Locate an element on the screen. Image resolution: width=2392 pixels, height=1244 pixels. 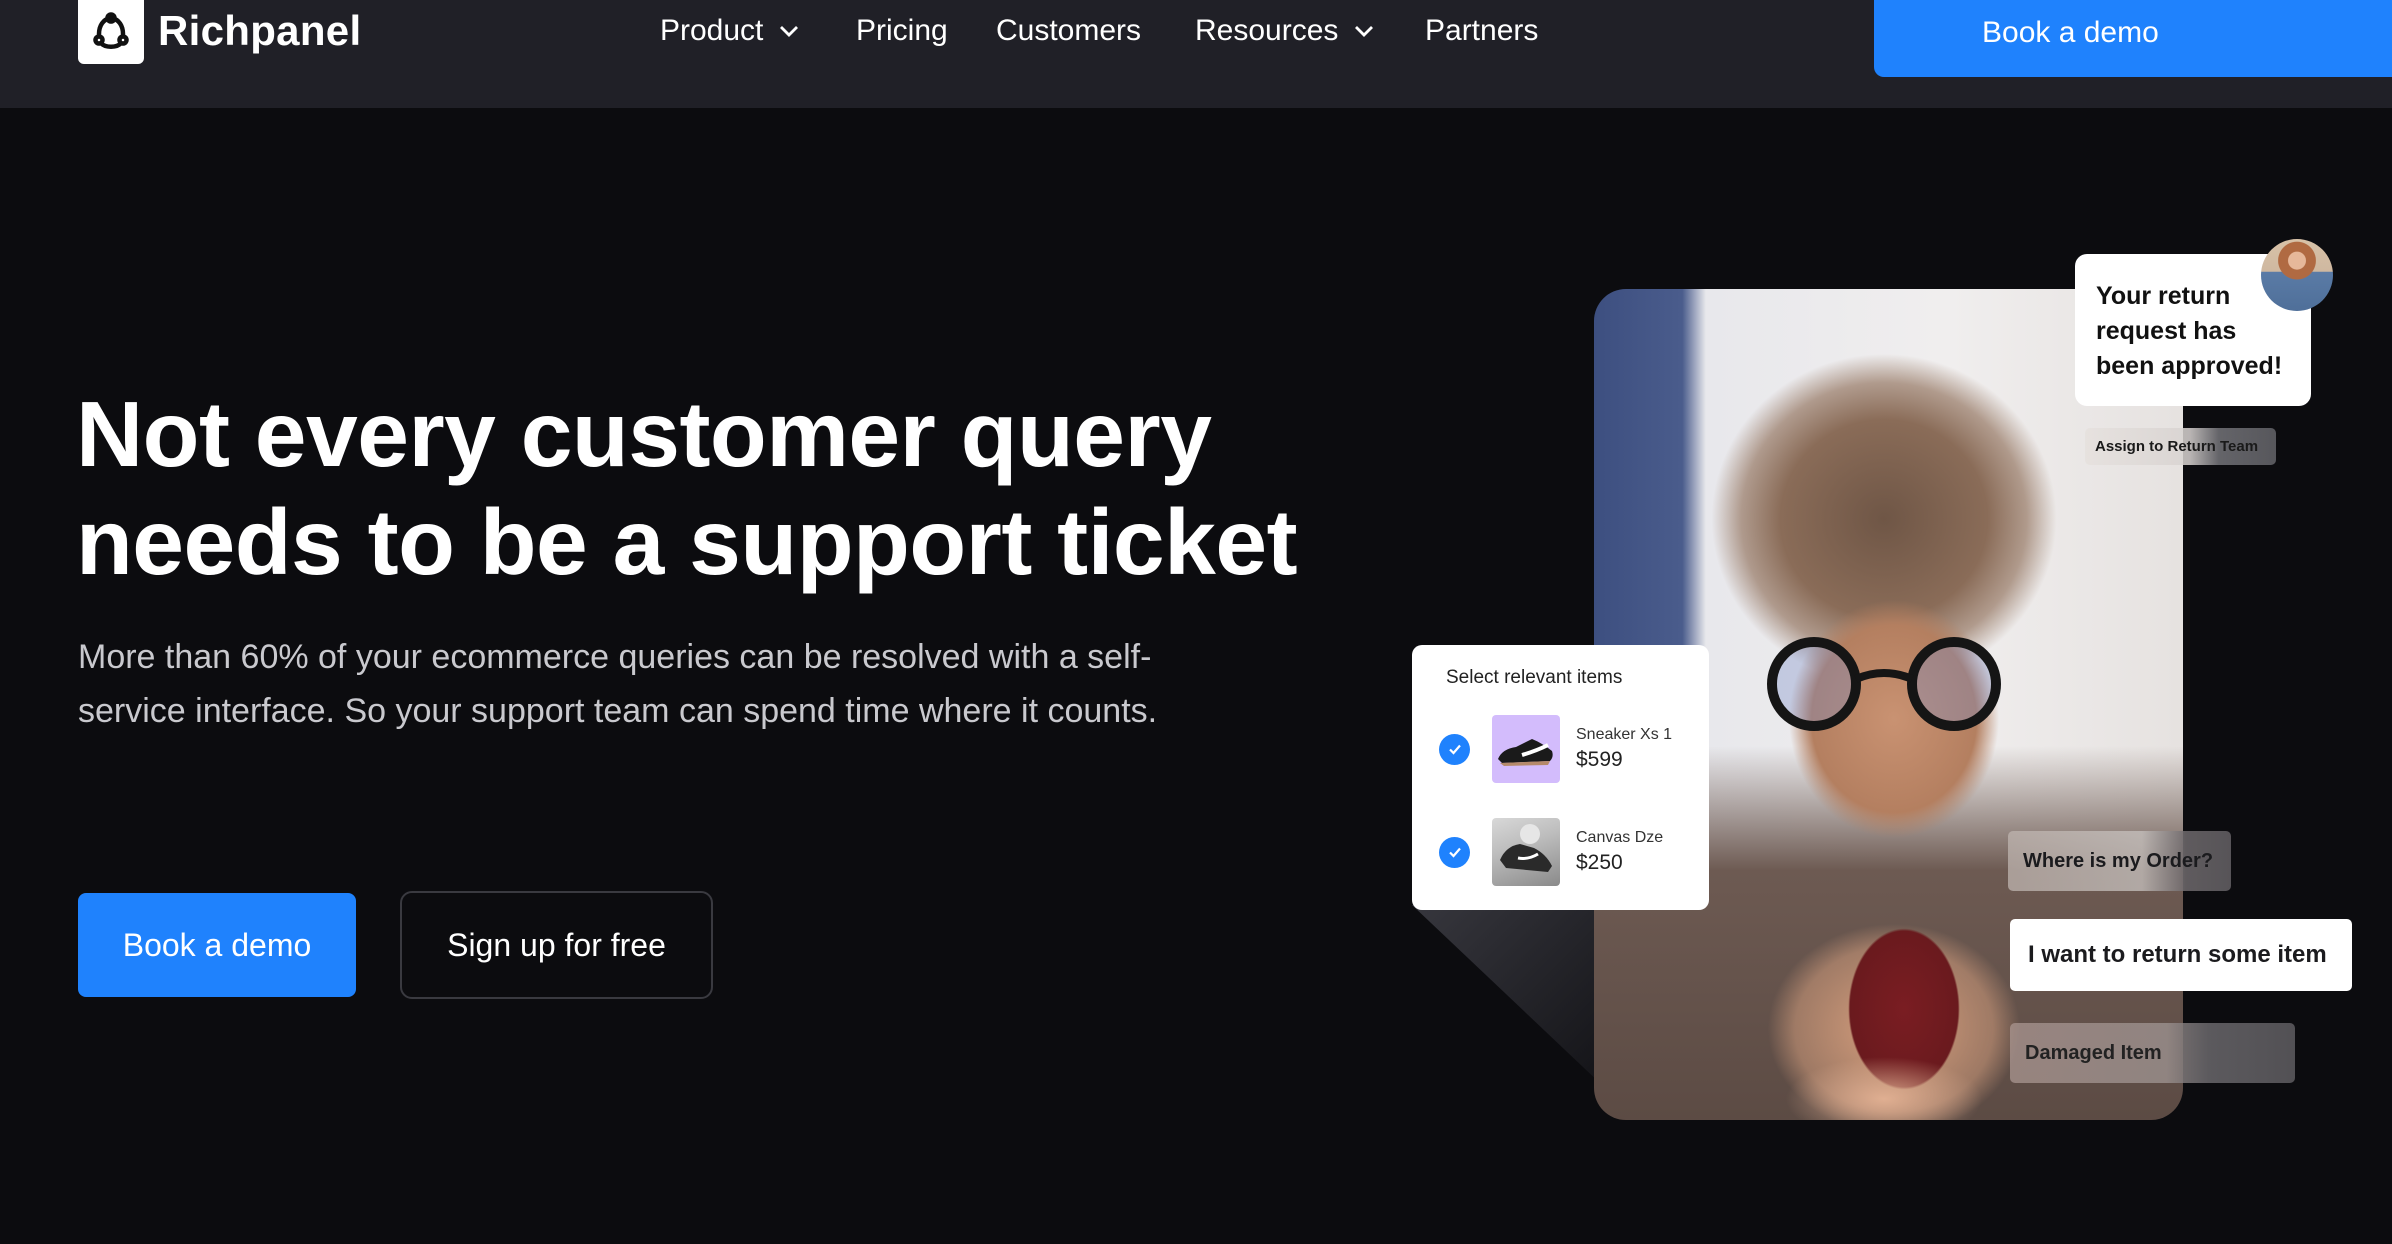
select-items-card: Select relevant items Sneaker Xs 1 $599 is located at coordinates (1560, 777).